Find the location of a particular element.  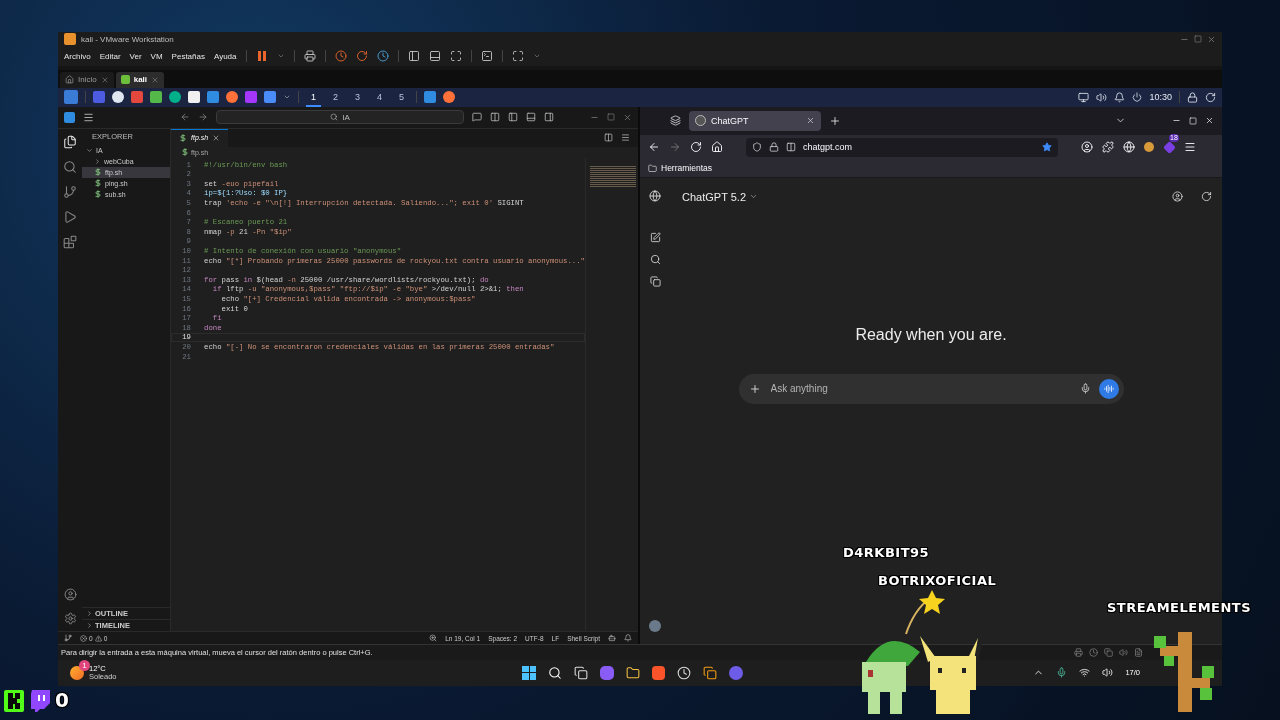

browser-tab: ChatGPT is located at coordinates (755, 120).